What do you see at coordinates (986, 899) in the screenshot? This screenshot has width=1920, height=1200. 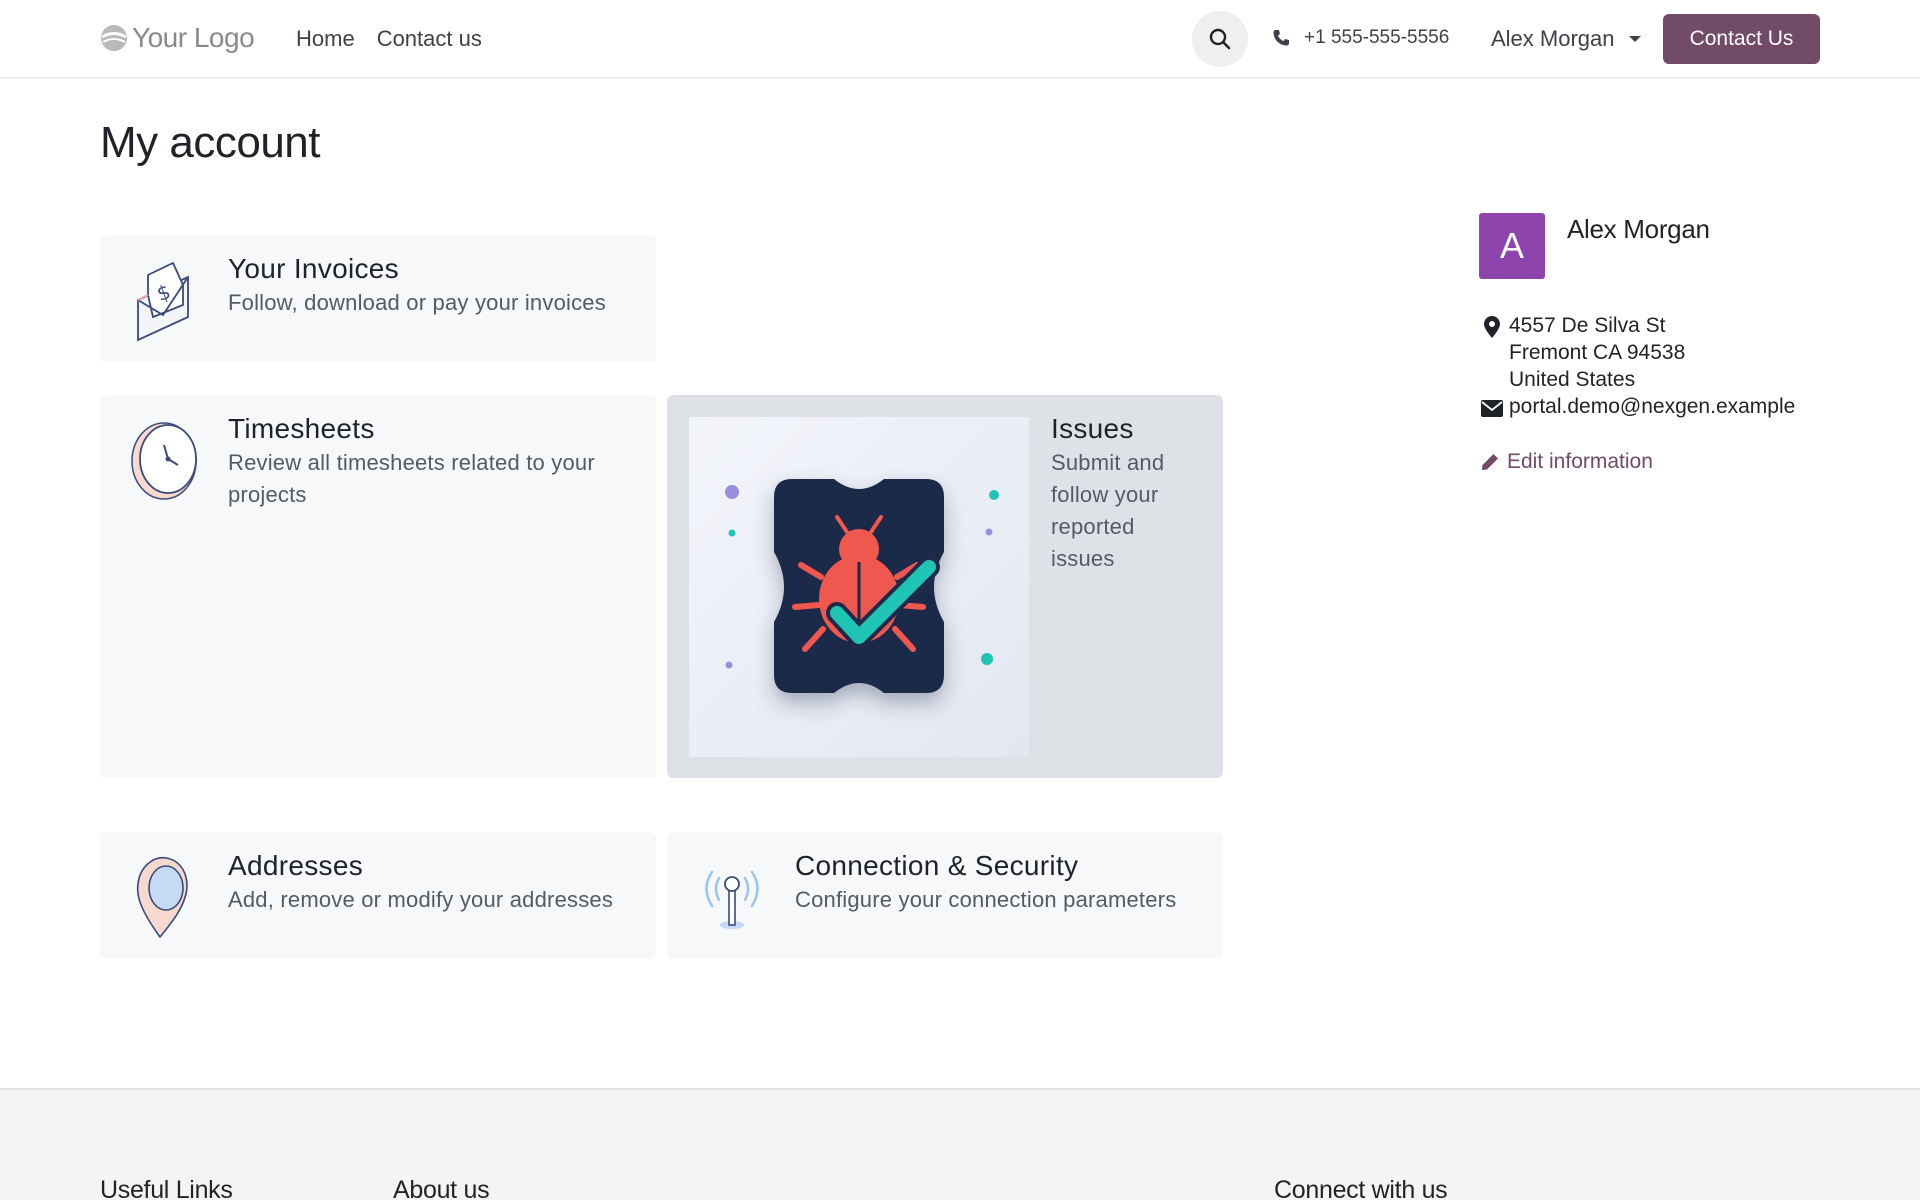 I see `card-description: Configure your connection parameters` at bounding box center [986, 899].